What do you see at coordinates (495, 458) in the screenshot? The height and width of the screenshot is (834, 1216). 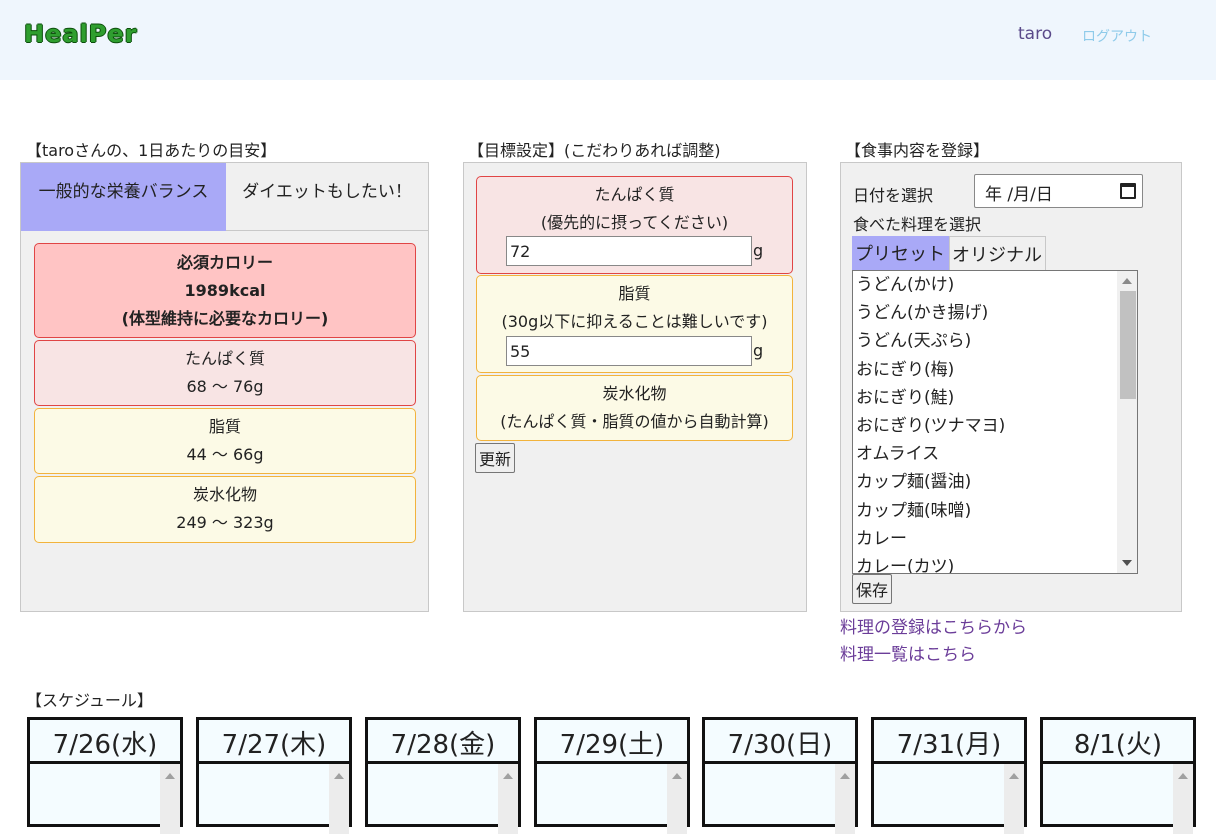 I see `update-button: 更新` at bounding box center [495, 458].